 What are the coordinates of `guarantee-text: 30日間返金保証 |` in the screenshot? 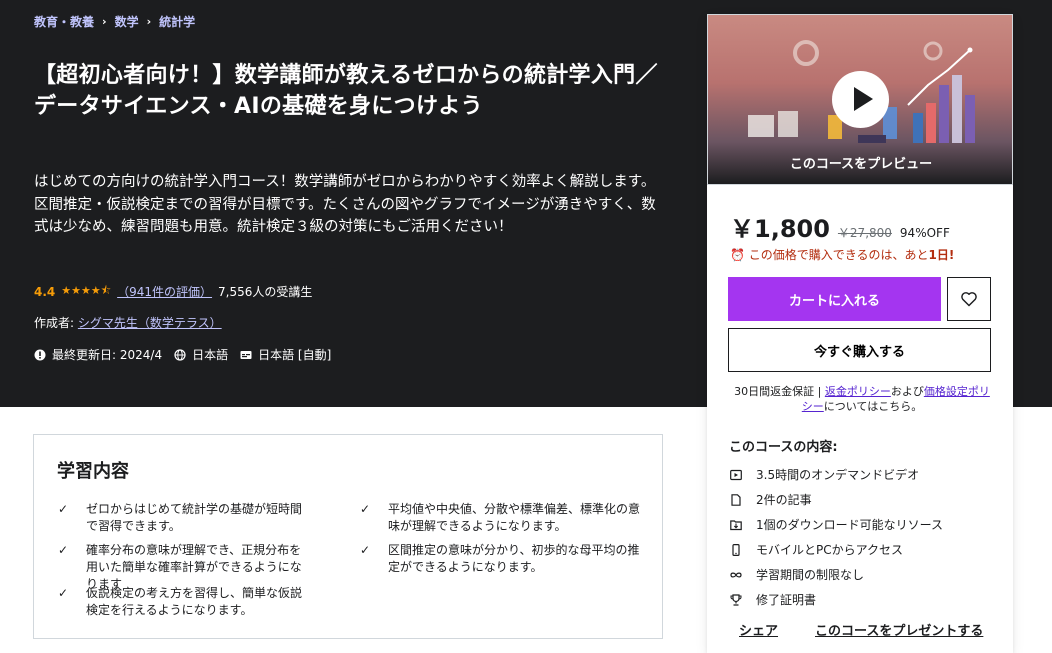 It's located at (779, 391).